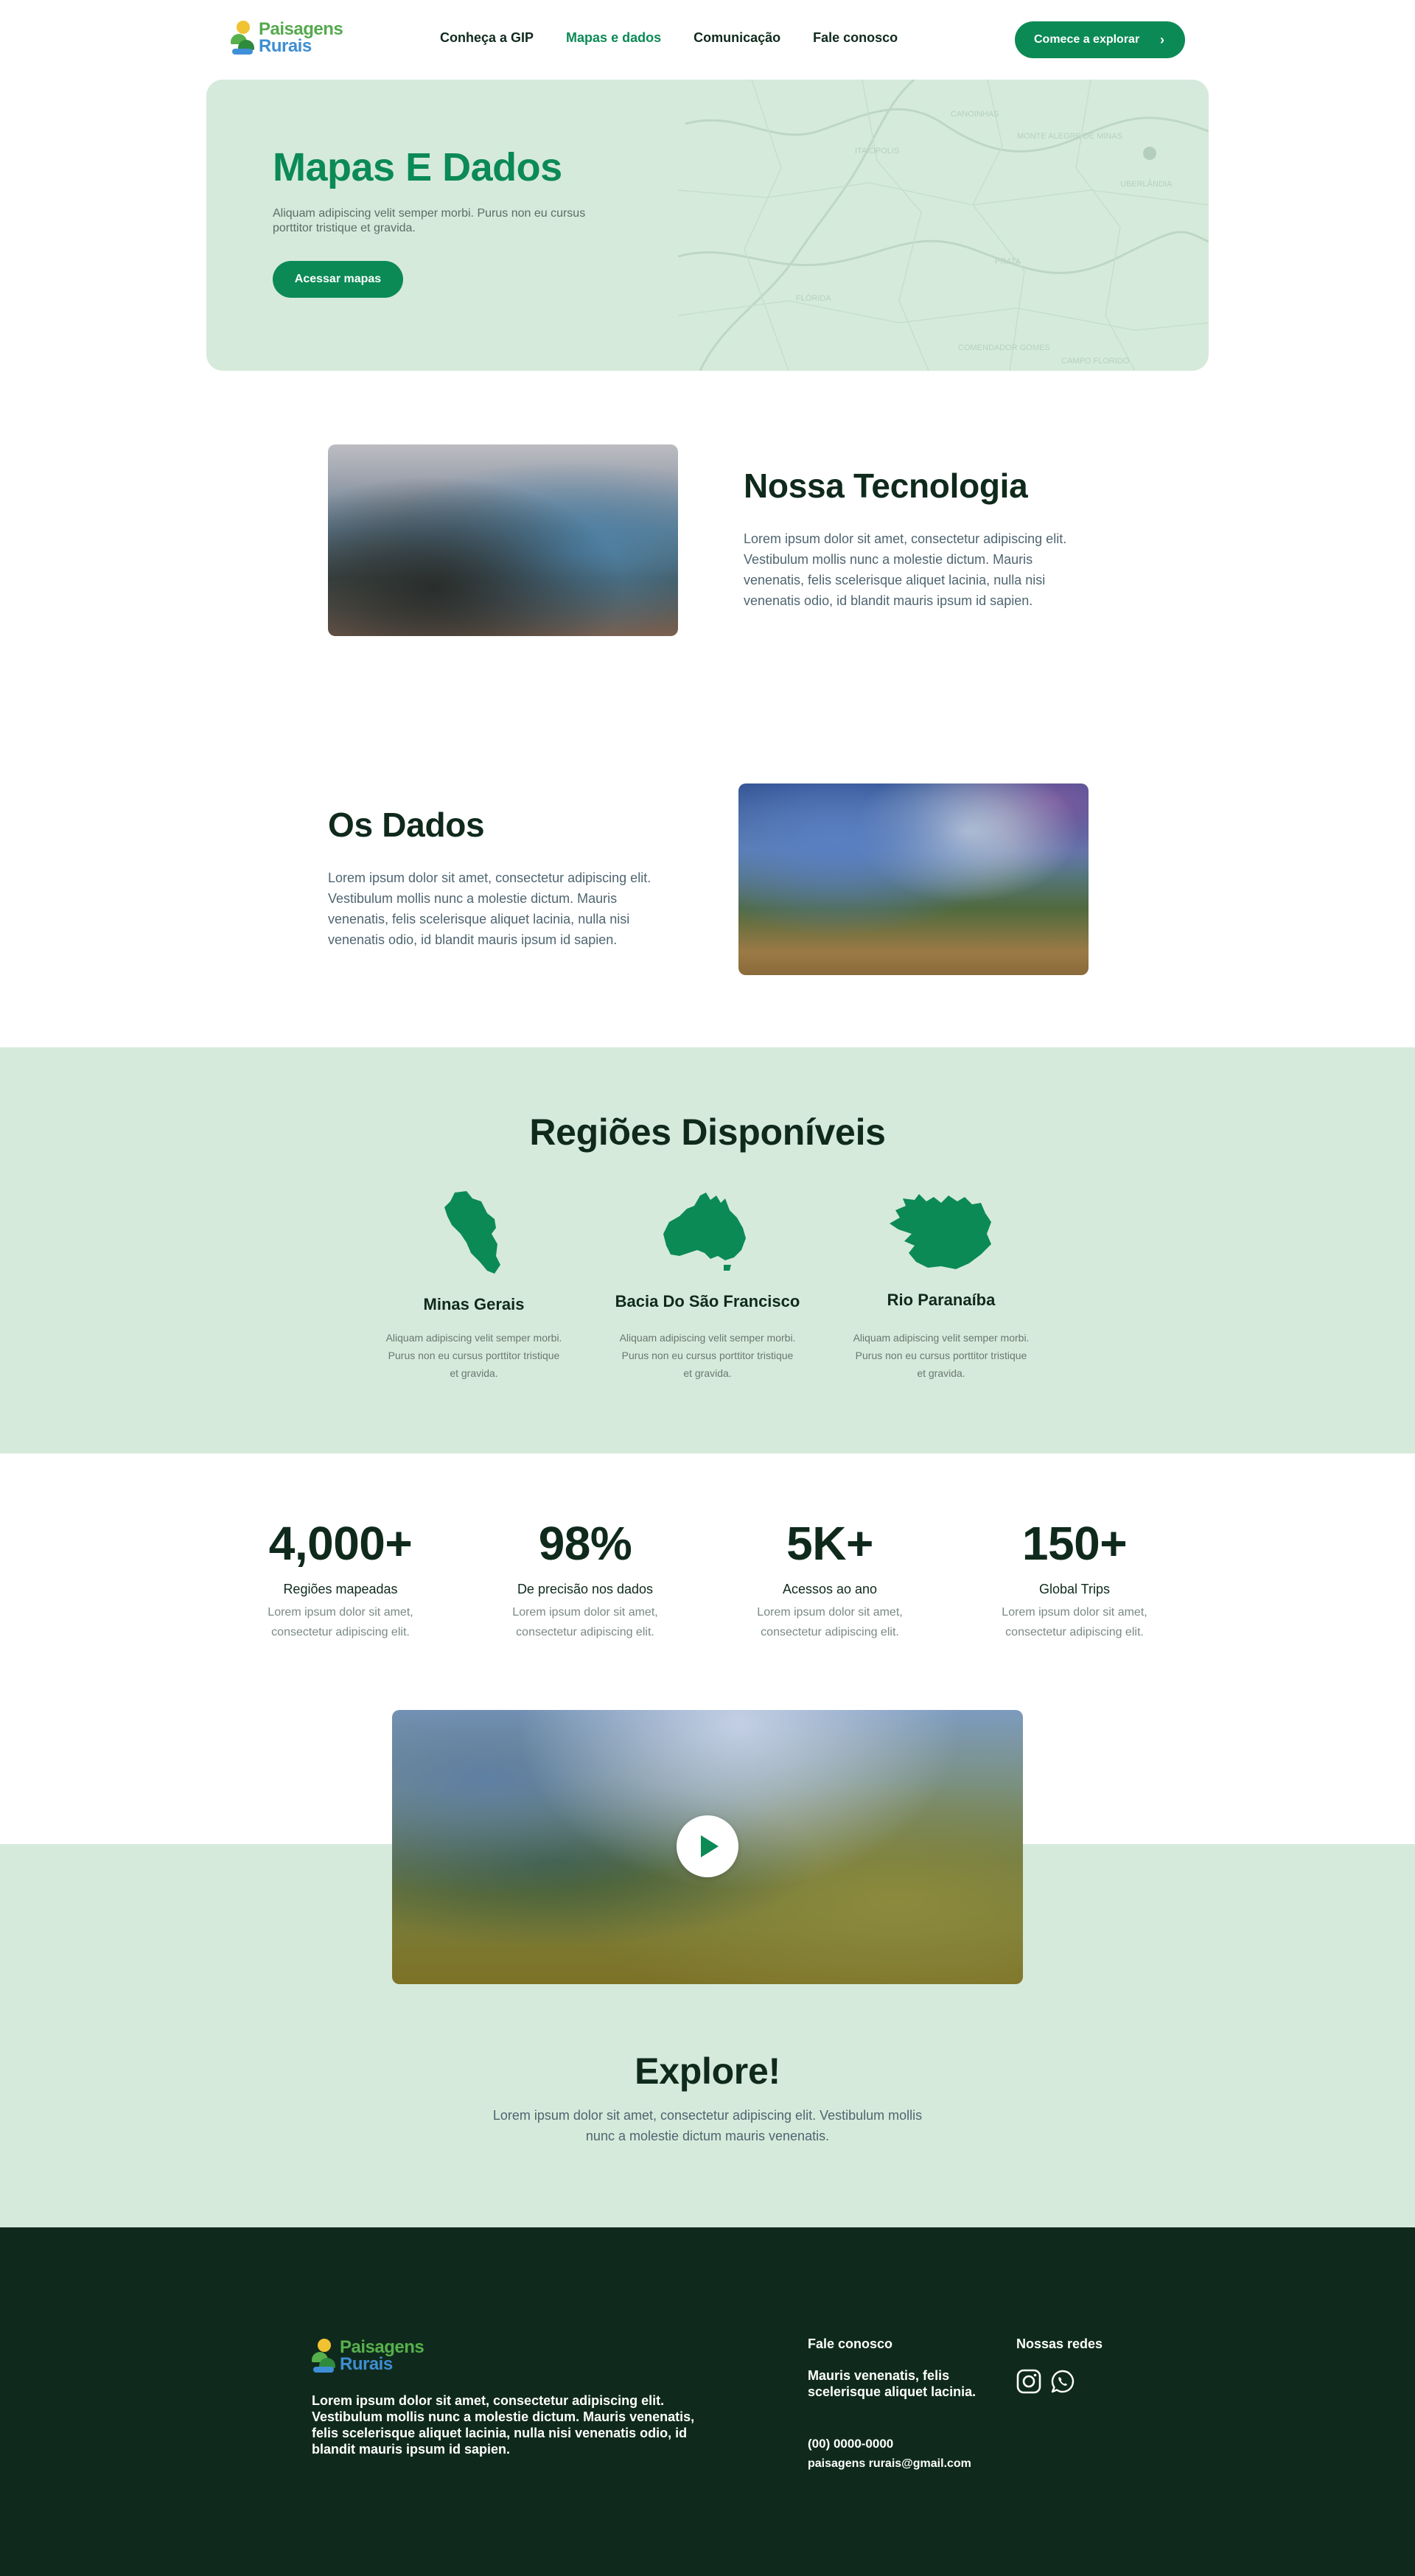 This screenshot has height=2576, width=1415. I want to click on stat-value: 150+, so click(1074, 1543).